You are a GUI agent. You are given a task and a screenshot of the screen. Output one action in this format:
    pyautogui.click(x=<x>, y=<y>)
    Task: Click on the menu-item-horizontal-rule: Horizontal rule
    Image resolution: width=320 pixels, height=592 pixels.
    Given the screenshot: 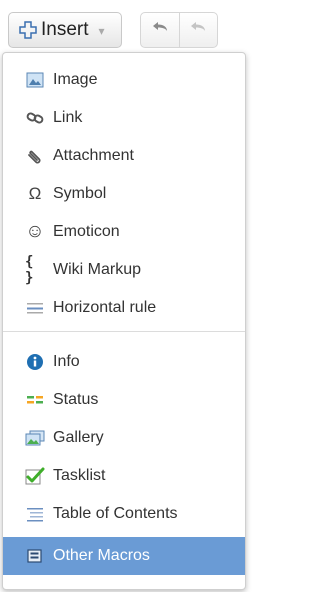 What is the action you would take?
    pyautogui.click(x=124, y=308)
    